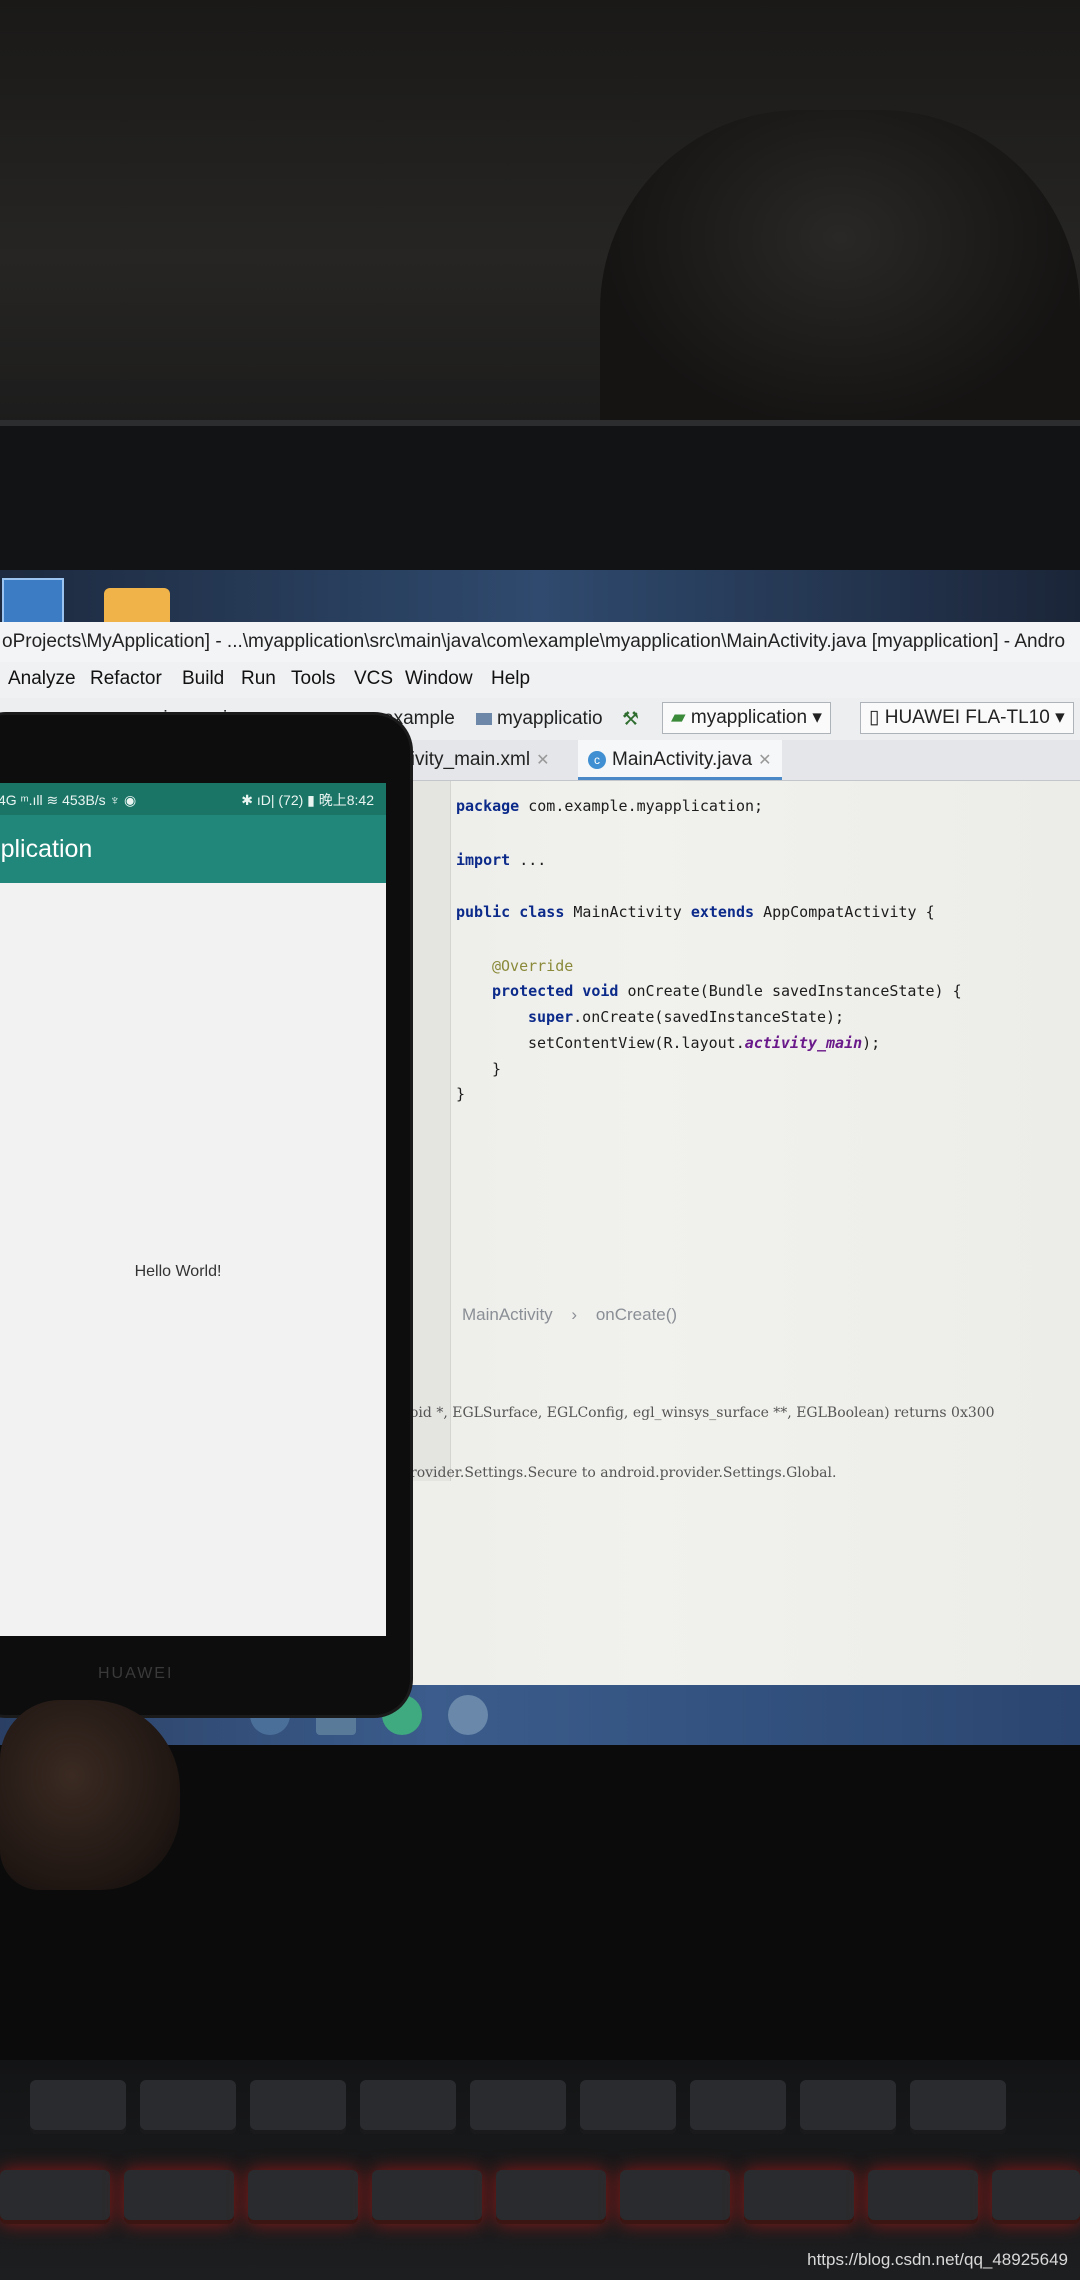  What do you see at coordinates (90, 1795) in the screenshot?
I see `hand` at bounding box center [90, 1795].